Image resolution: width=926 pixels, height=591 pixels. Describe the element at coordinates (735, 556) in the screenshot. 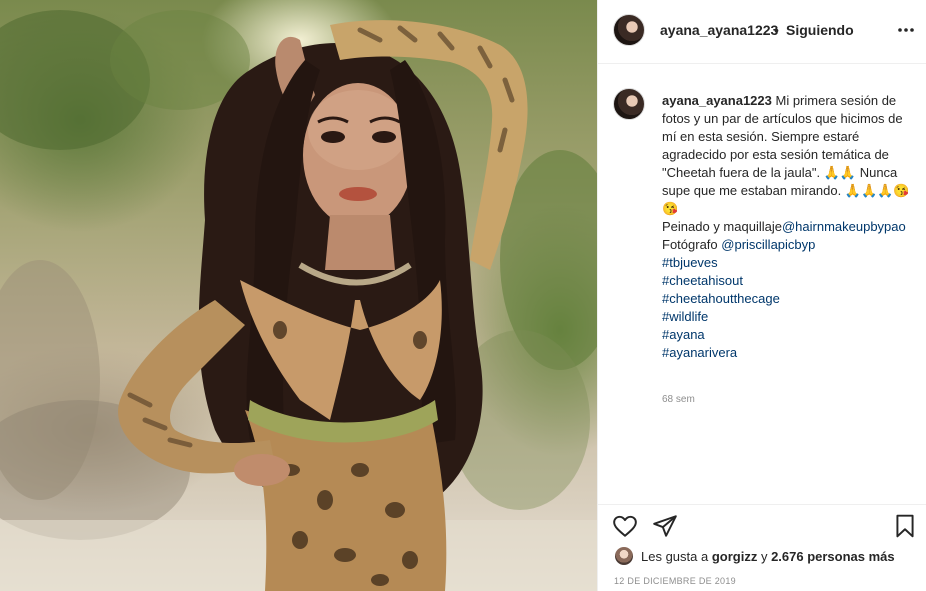

I see `liker-username: gorgizz` at that location.